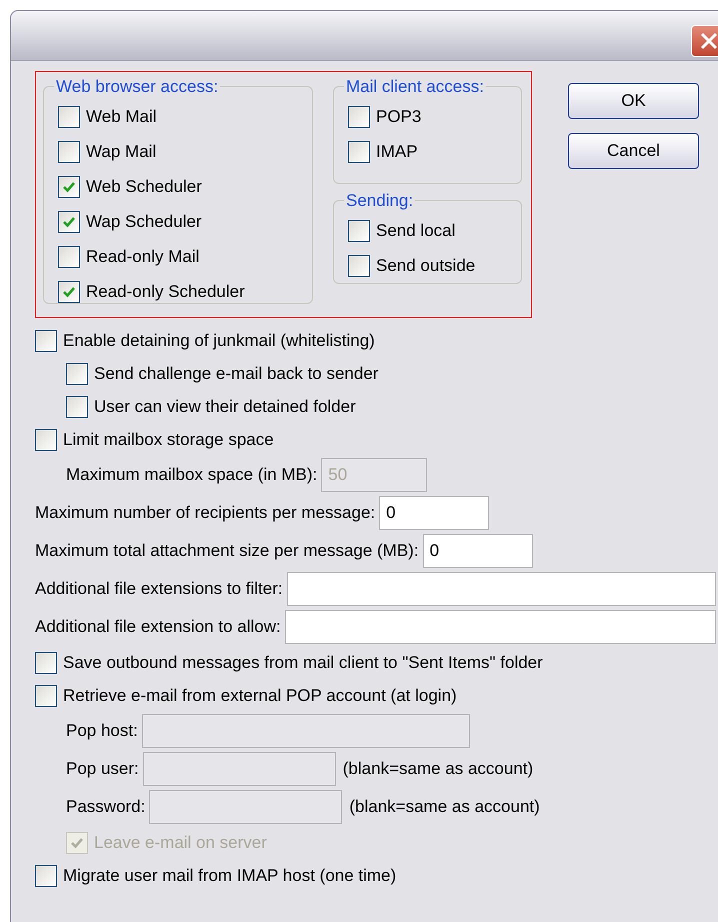  I want to click on checkbox-label: Wap Scheduler, so click(144, 222).